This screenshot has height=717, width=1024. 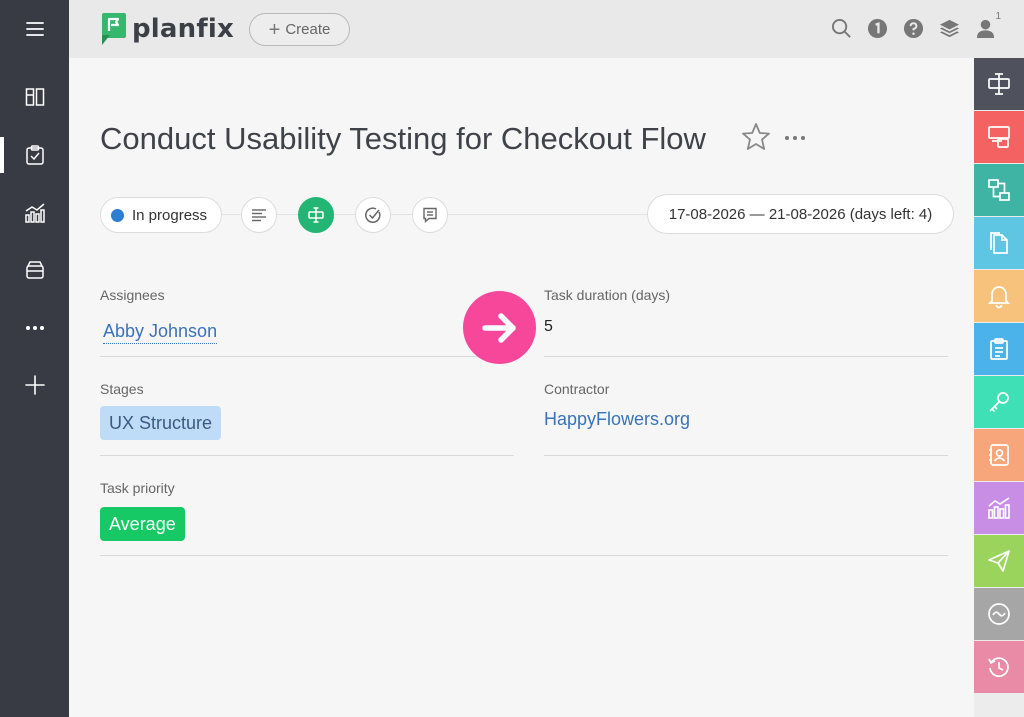 What do you see at coordinates (999, 190) in the screenshot?
I see `processes-icon` at bounding box center [999, 190].